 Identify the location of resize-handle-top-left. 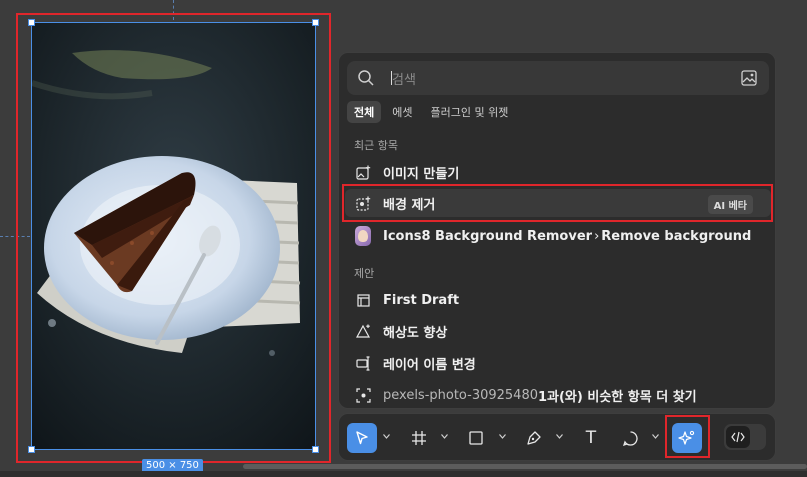
(31, 22).